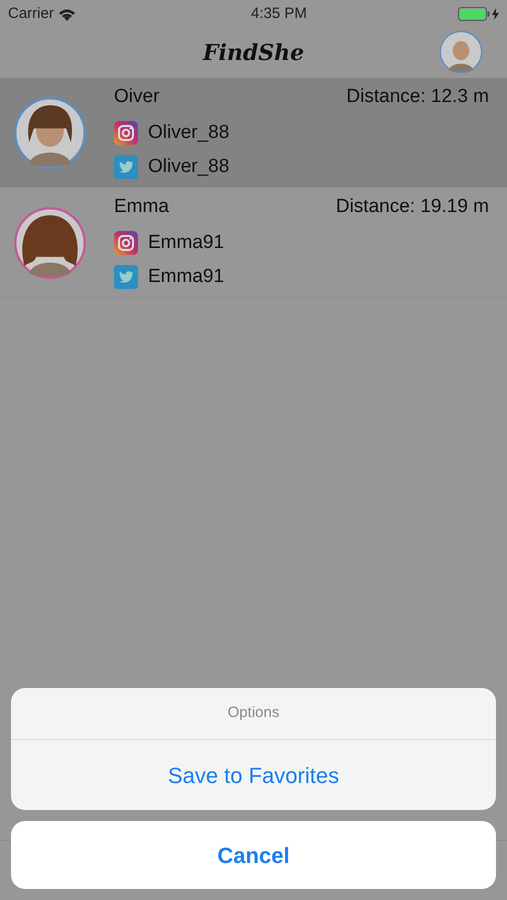 The image size is (507, 900). Describe the element at coordinates (31, 14) in the screenshot. I see `carrier-label: Carrier` at that location.